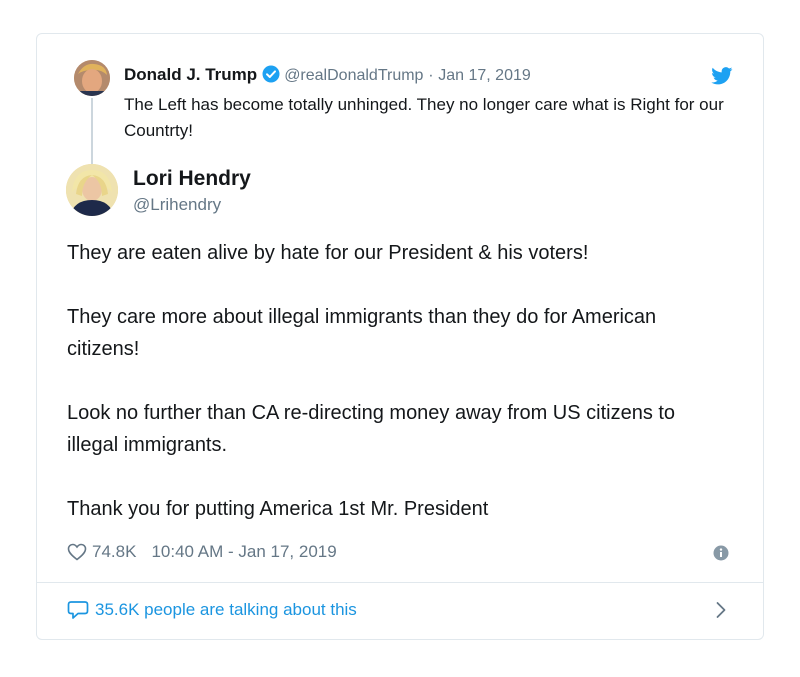  I want to click on conversation-link: 35.6K people are talking about this, so click(212, 610).